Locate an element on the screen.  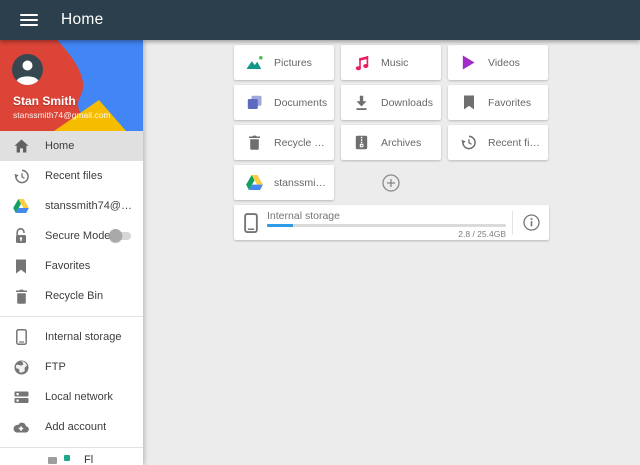
tile-archives: Archives is located at coordinates (391, 142).